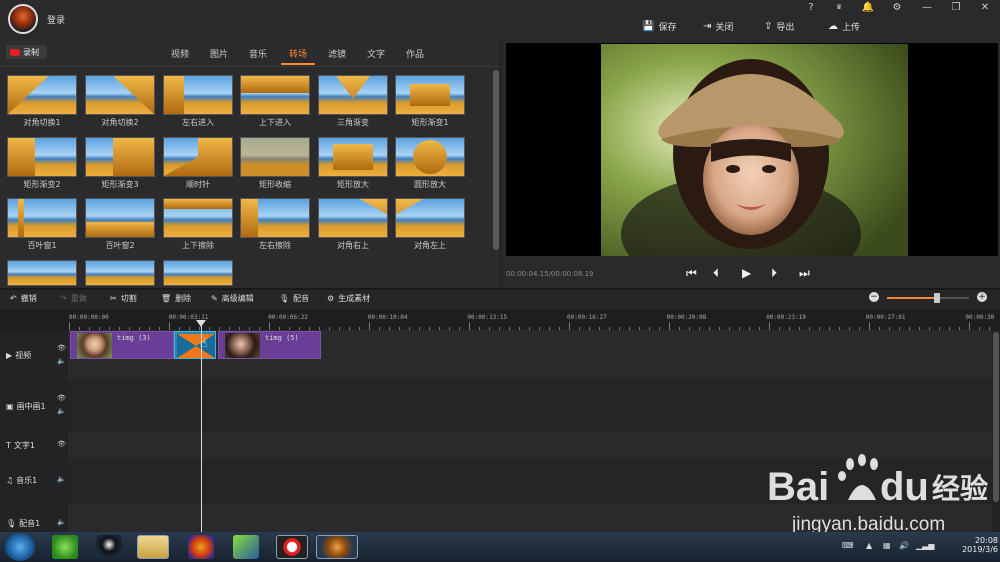 Image resolution: width=1000 pixels, height=562 pixels. Describe the element at coordinates (415, 53) in the screenshot. I see `tab-works: 作品` at that location.